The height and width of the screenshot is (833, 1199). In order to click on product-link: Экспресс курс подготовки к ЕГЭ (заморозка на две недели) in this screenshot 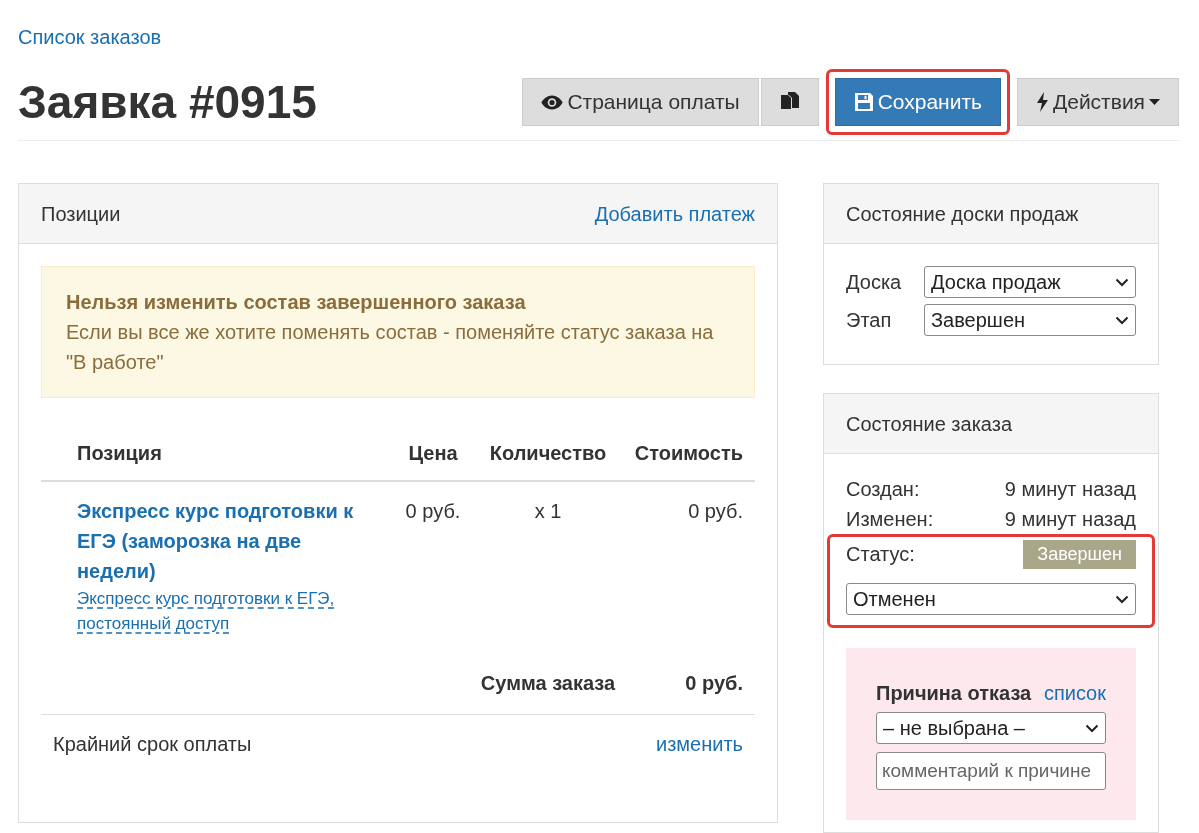, I will do `click(220, 541)`.